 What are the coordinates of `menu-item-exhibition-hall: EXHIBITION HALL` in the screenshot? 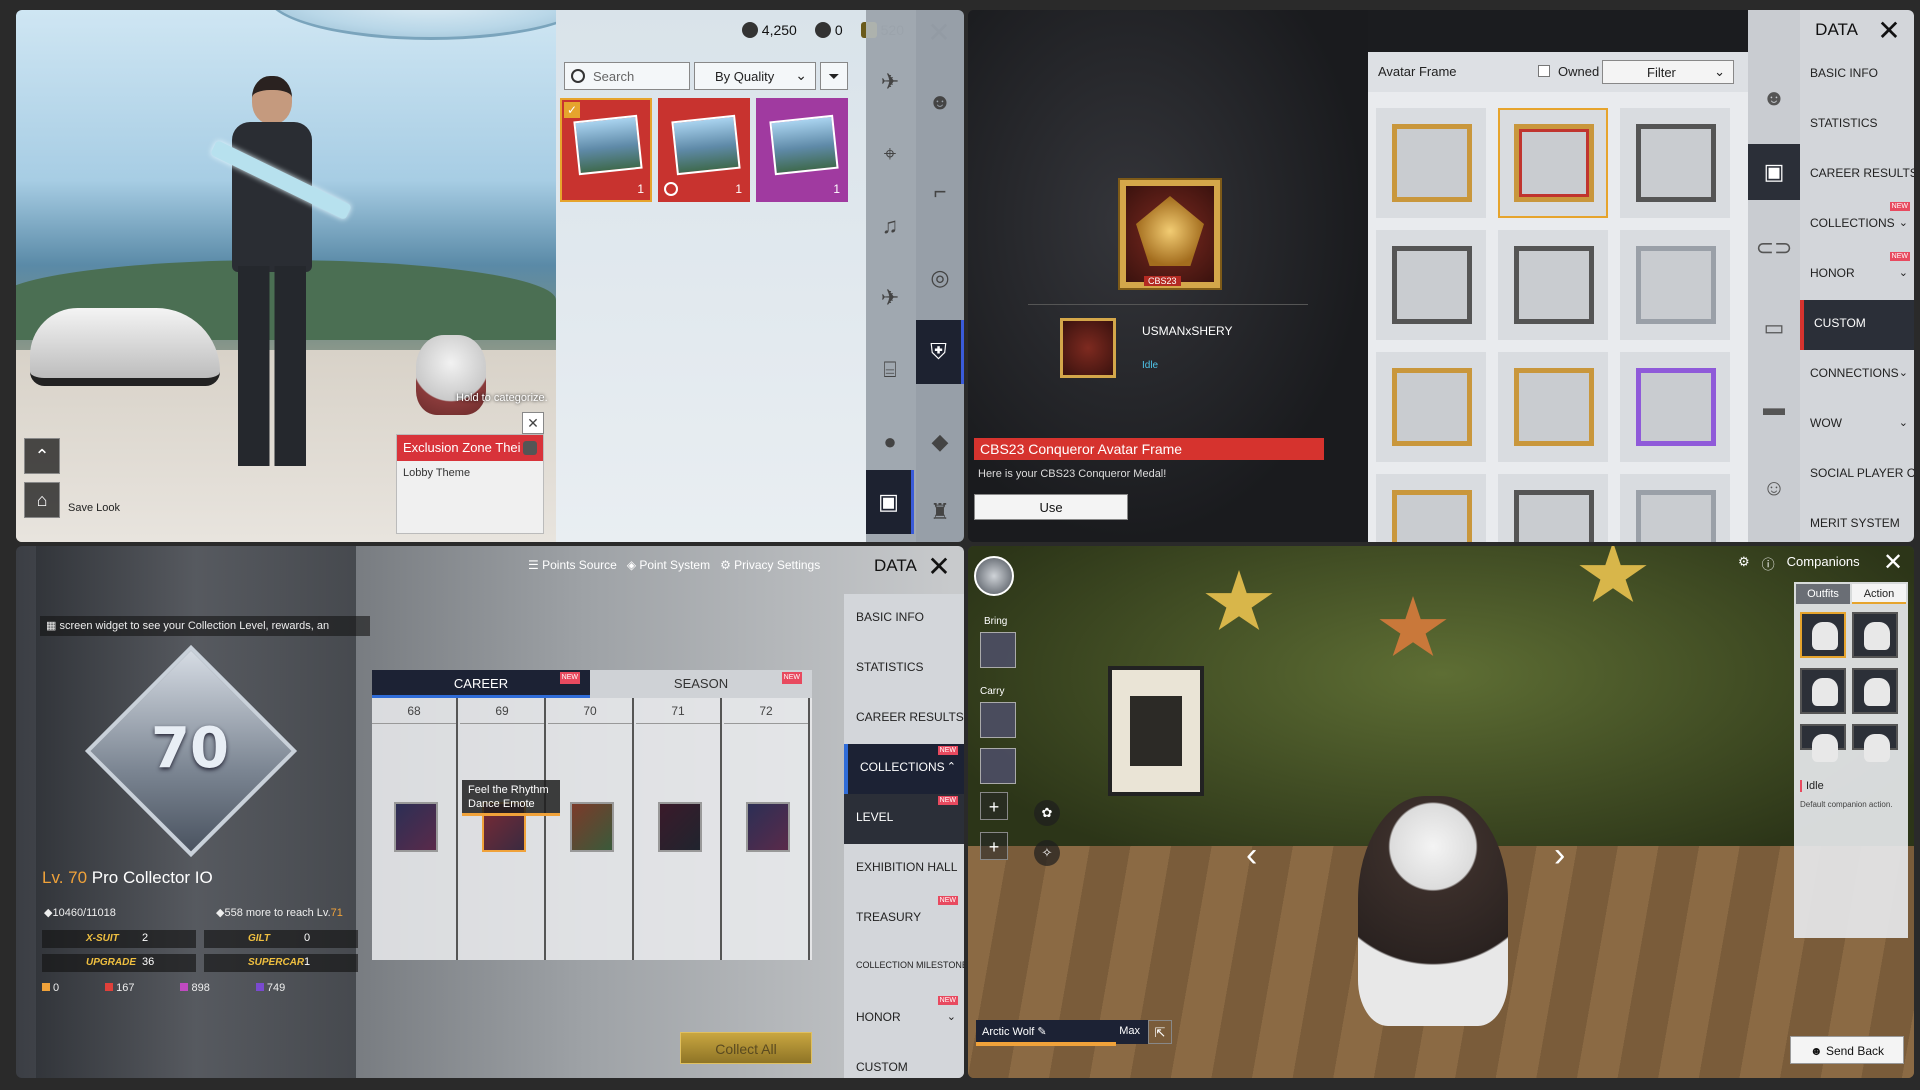 It's located at (904, 869).